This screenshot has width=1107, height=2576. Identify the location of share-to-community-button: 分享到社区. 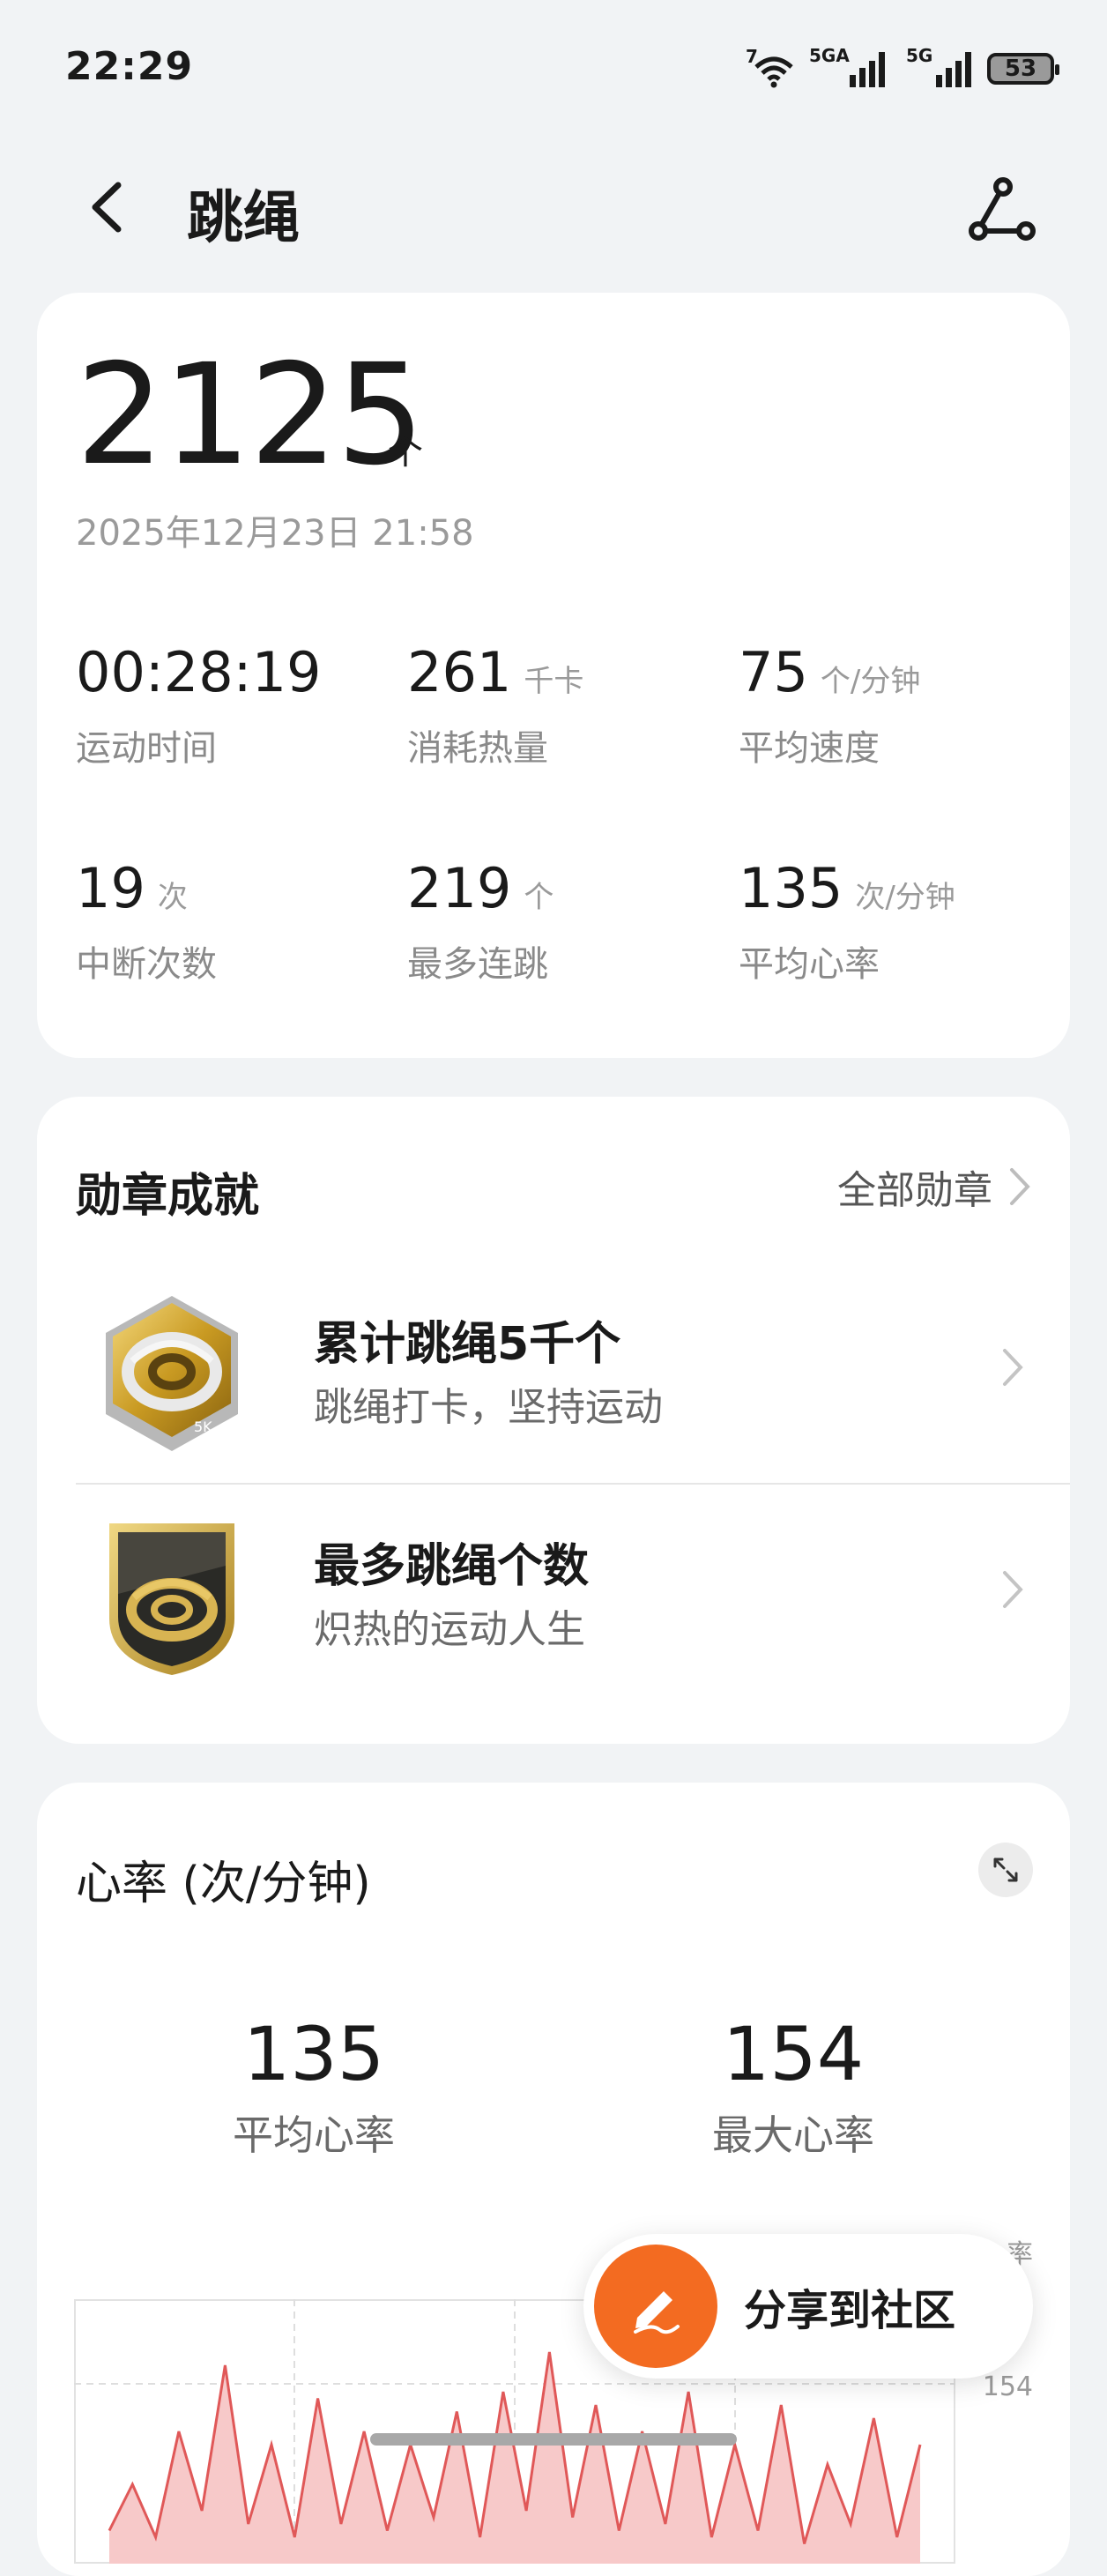
(808, 2307).